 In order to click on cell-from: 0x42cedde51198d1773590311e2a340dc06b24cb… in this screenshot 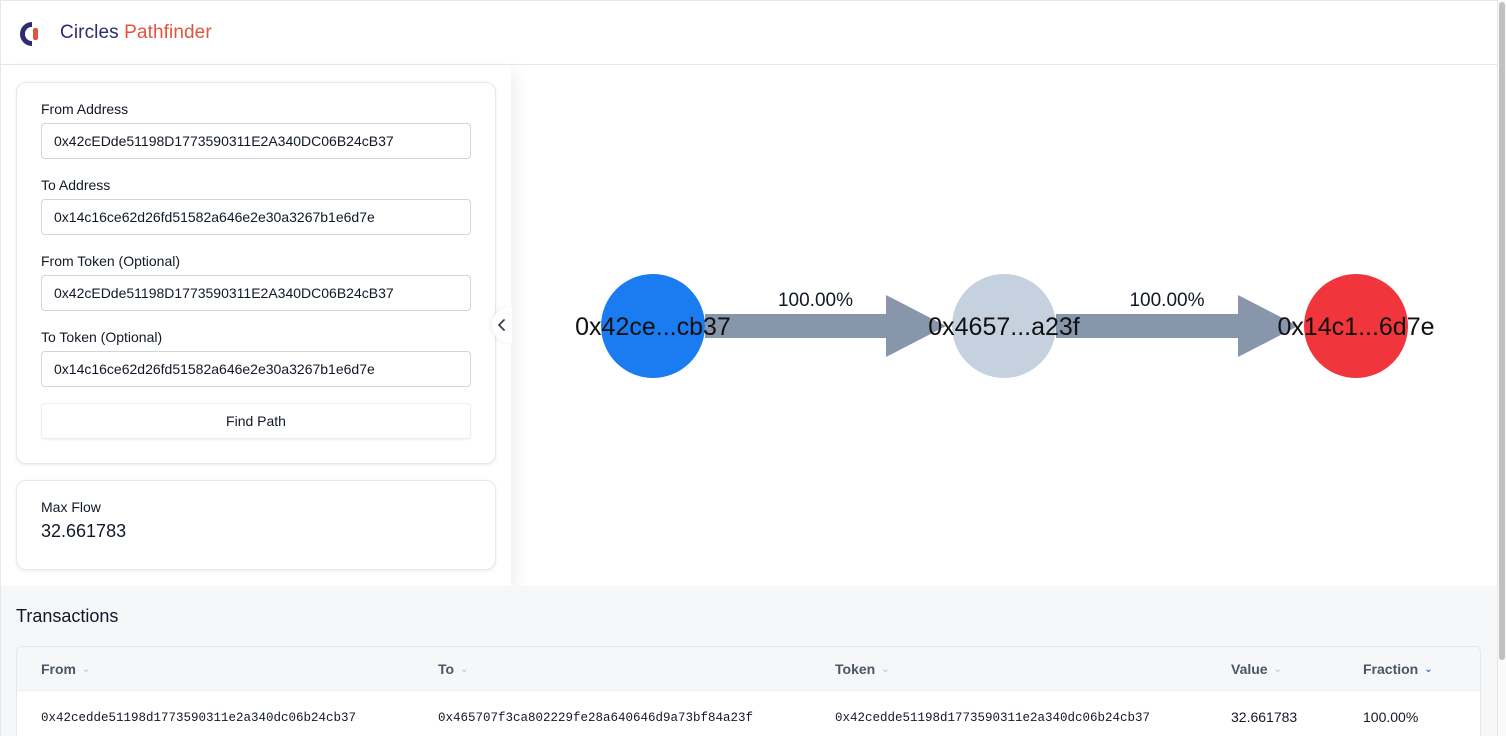, I will do `click(199, 718)`.